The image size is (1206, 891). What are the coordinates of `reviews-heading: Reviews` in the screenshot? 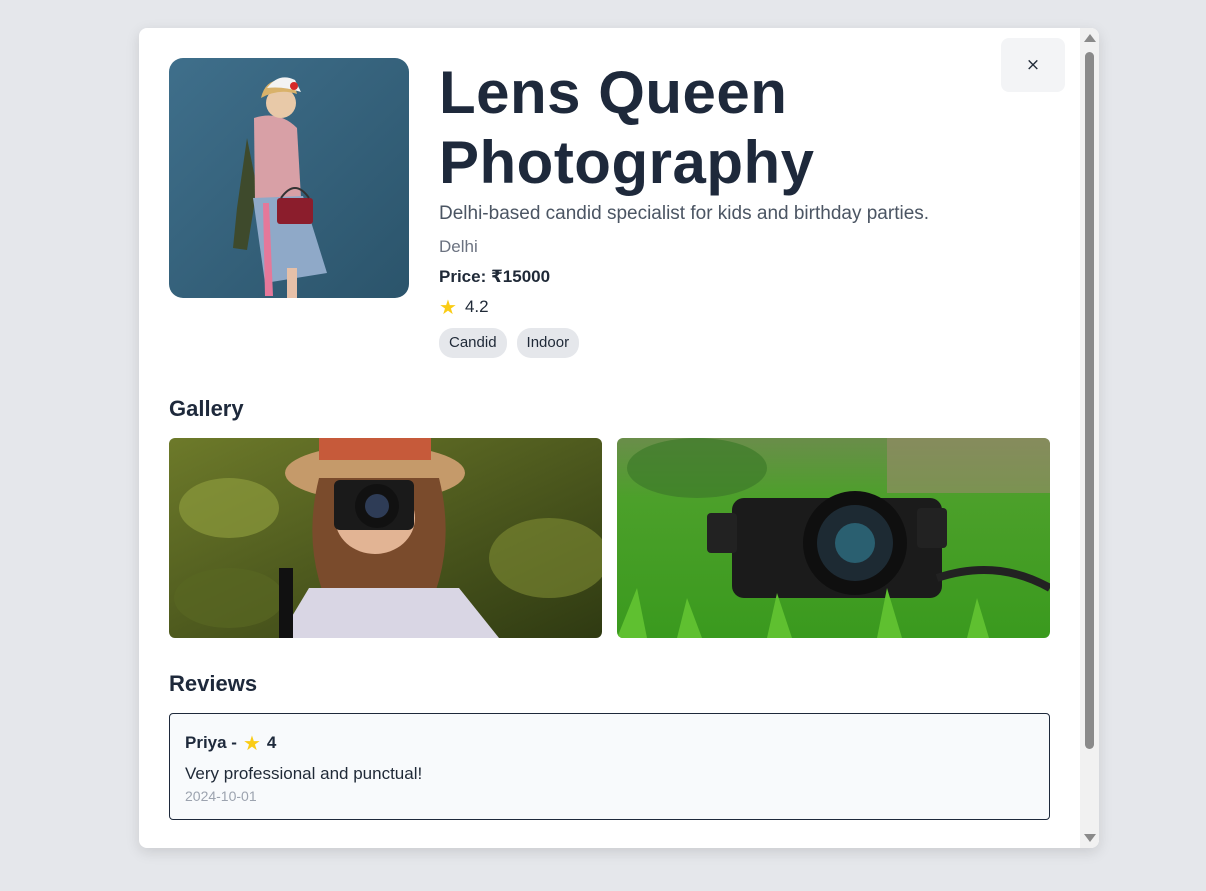 It's located at (213, 683).